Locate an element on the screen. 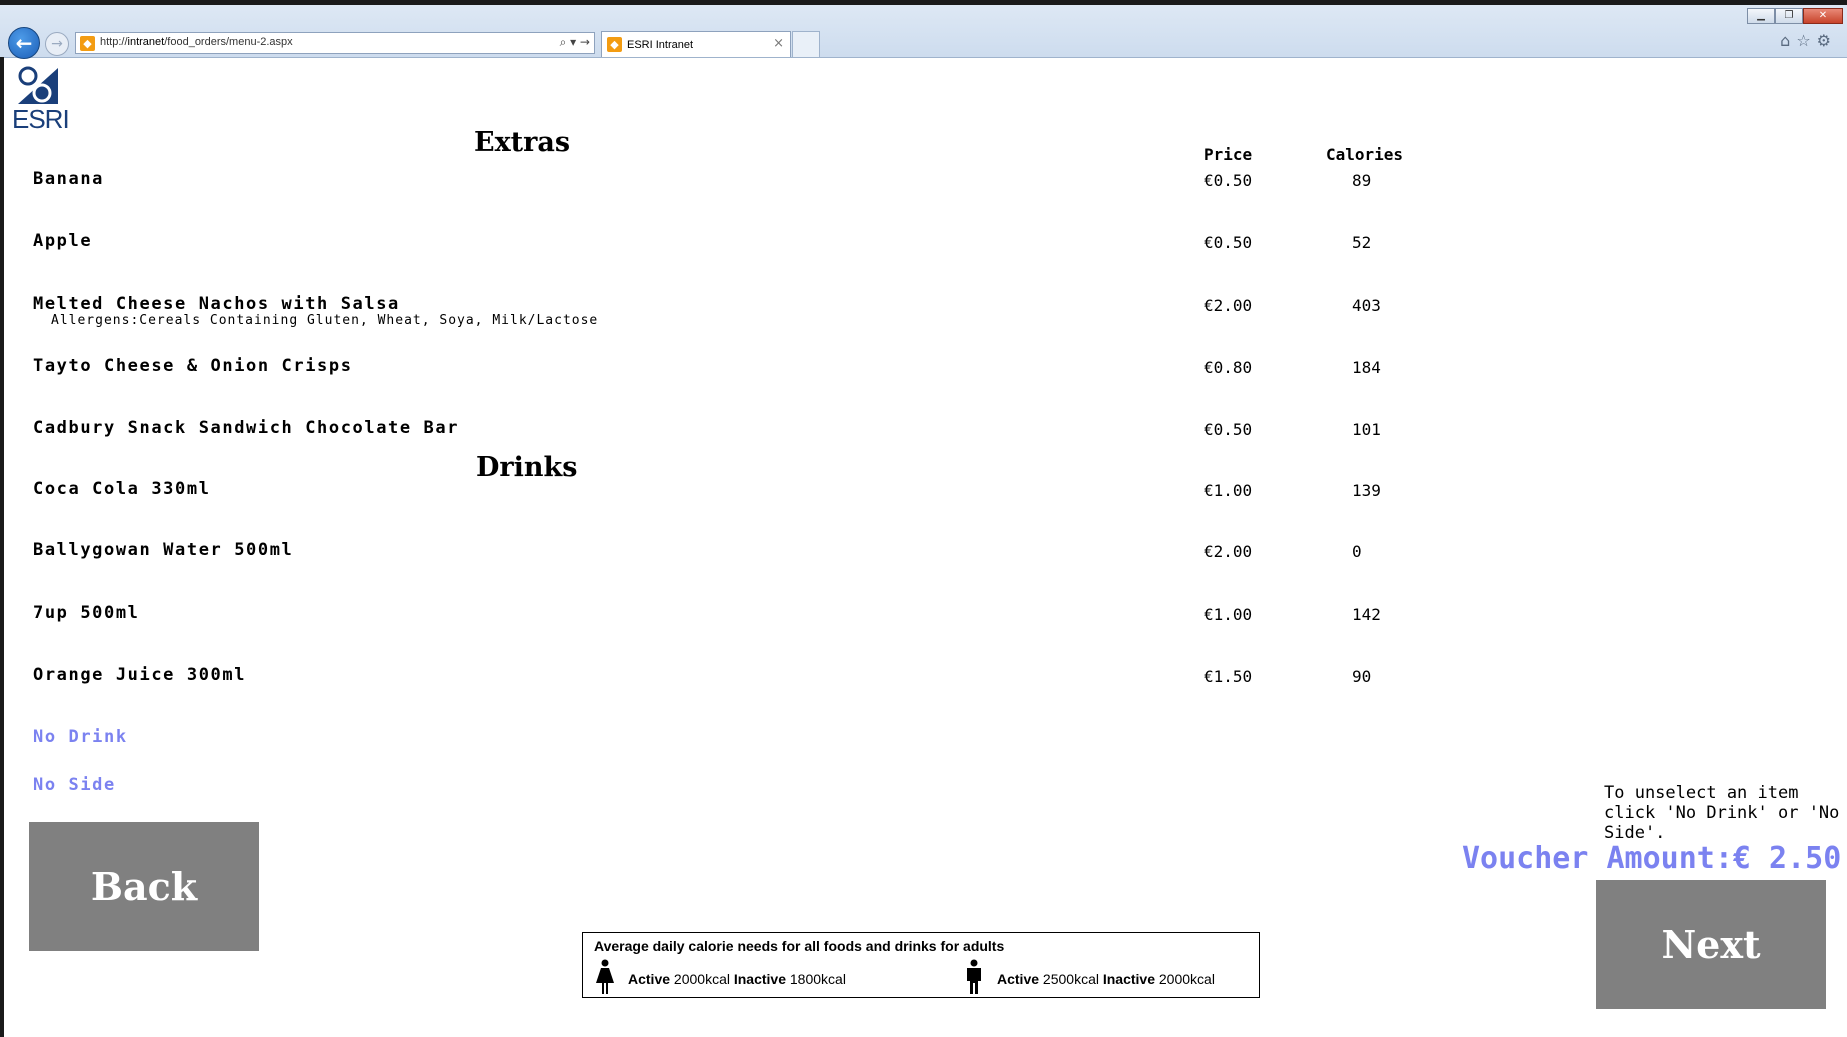 Image resolution: width=1847 pixels, height=1037 pixels. browser-tab: ◆ ESRI Intranet × is located at coordinates (696, 44).